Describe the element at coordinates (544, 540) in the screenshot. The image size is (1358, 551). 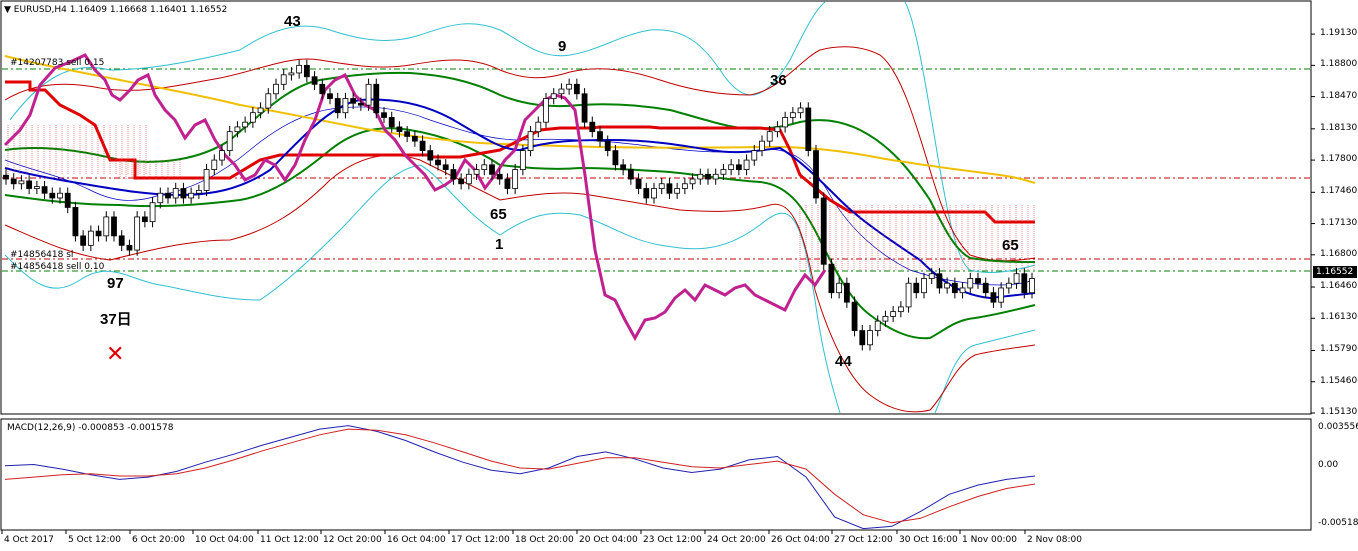
I see `time-tick-label: 18 Oct 20:00` at that location.